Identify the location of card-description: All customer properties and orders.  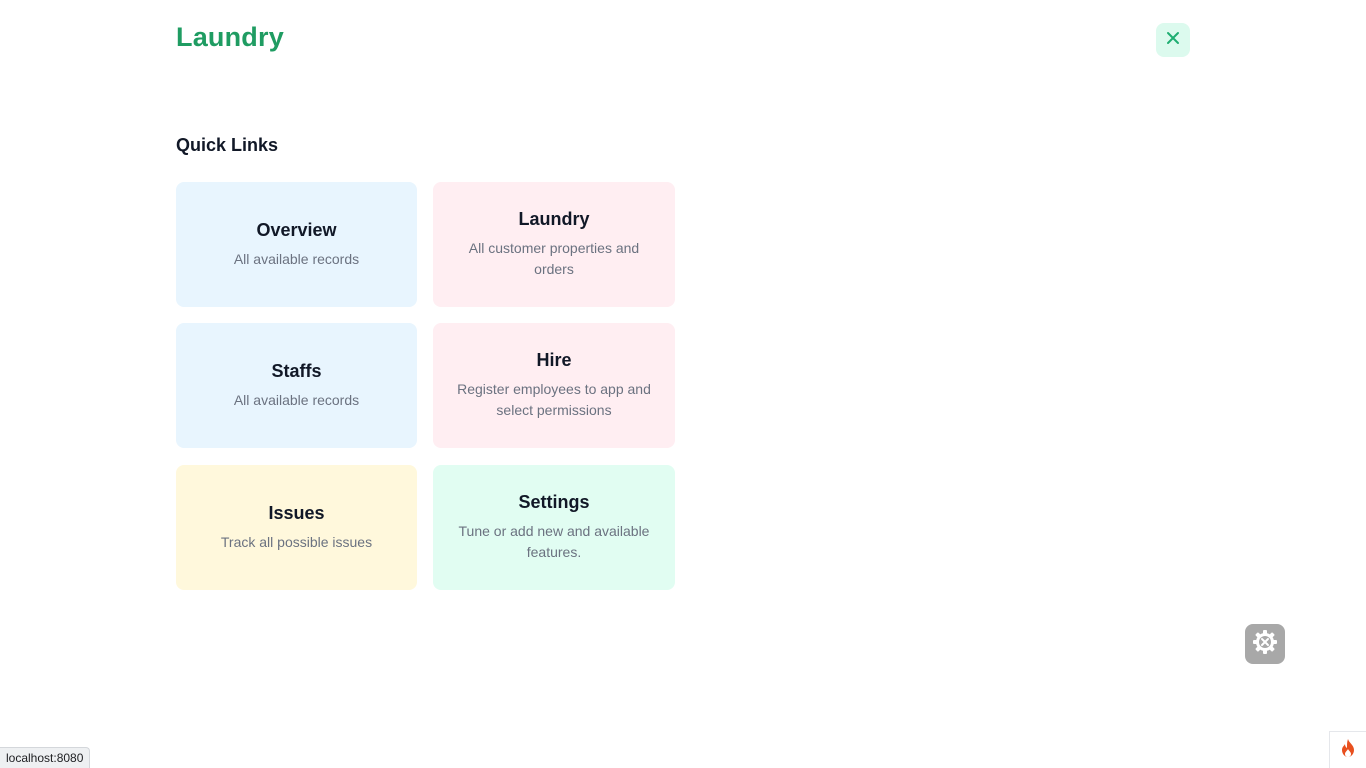
(554, 258).